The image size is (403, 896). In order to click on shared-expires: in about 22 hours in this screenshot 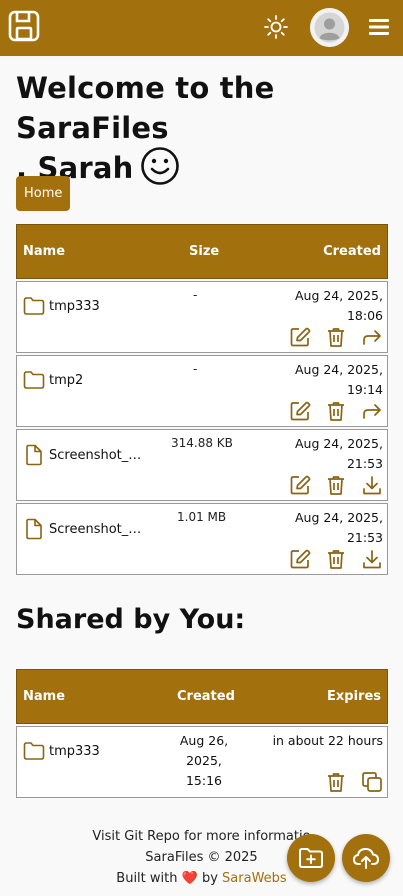, I will do `click(327, 740)`.